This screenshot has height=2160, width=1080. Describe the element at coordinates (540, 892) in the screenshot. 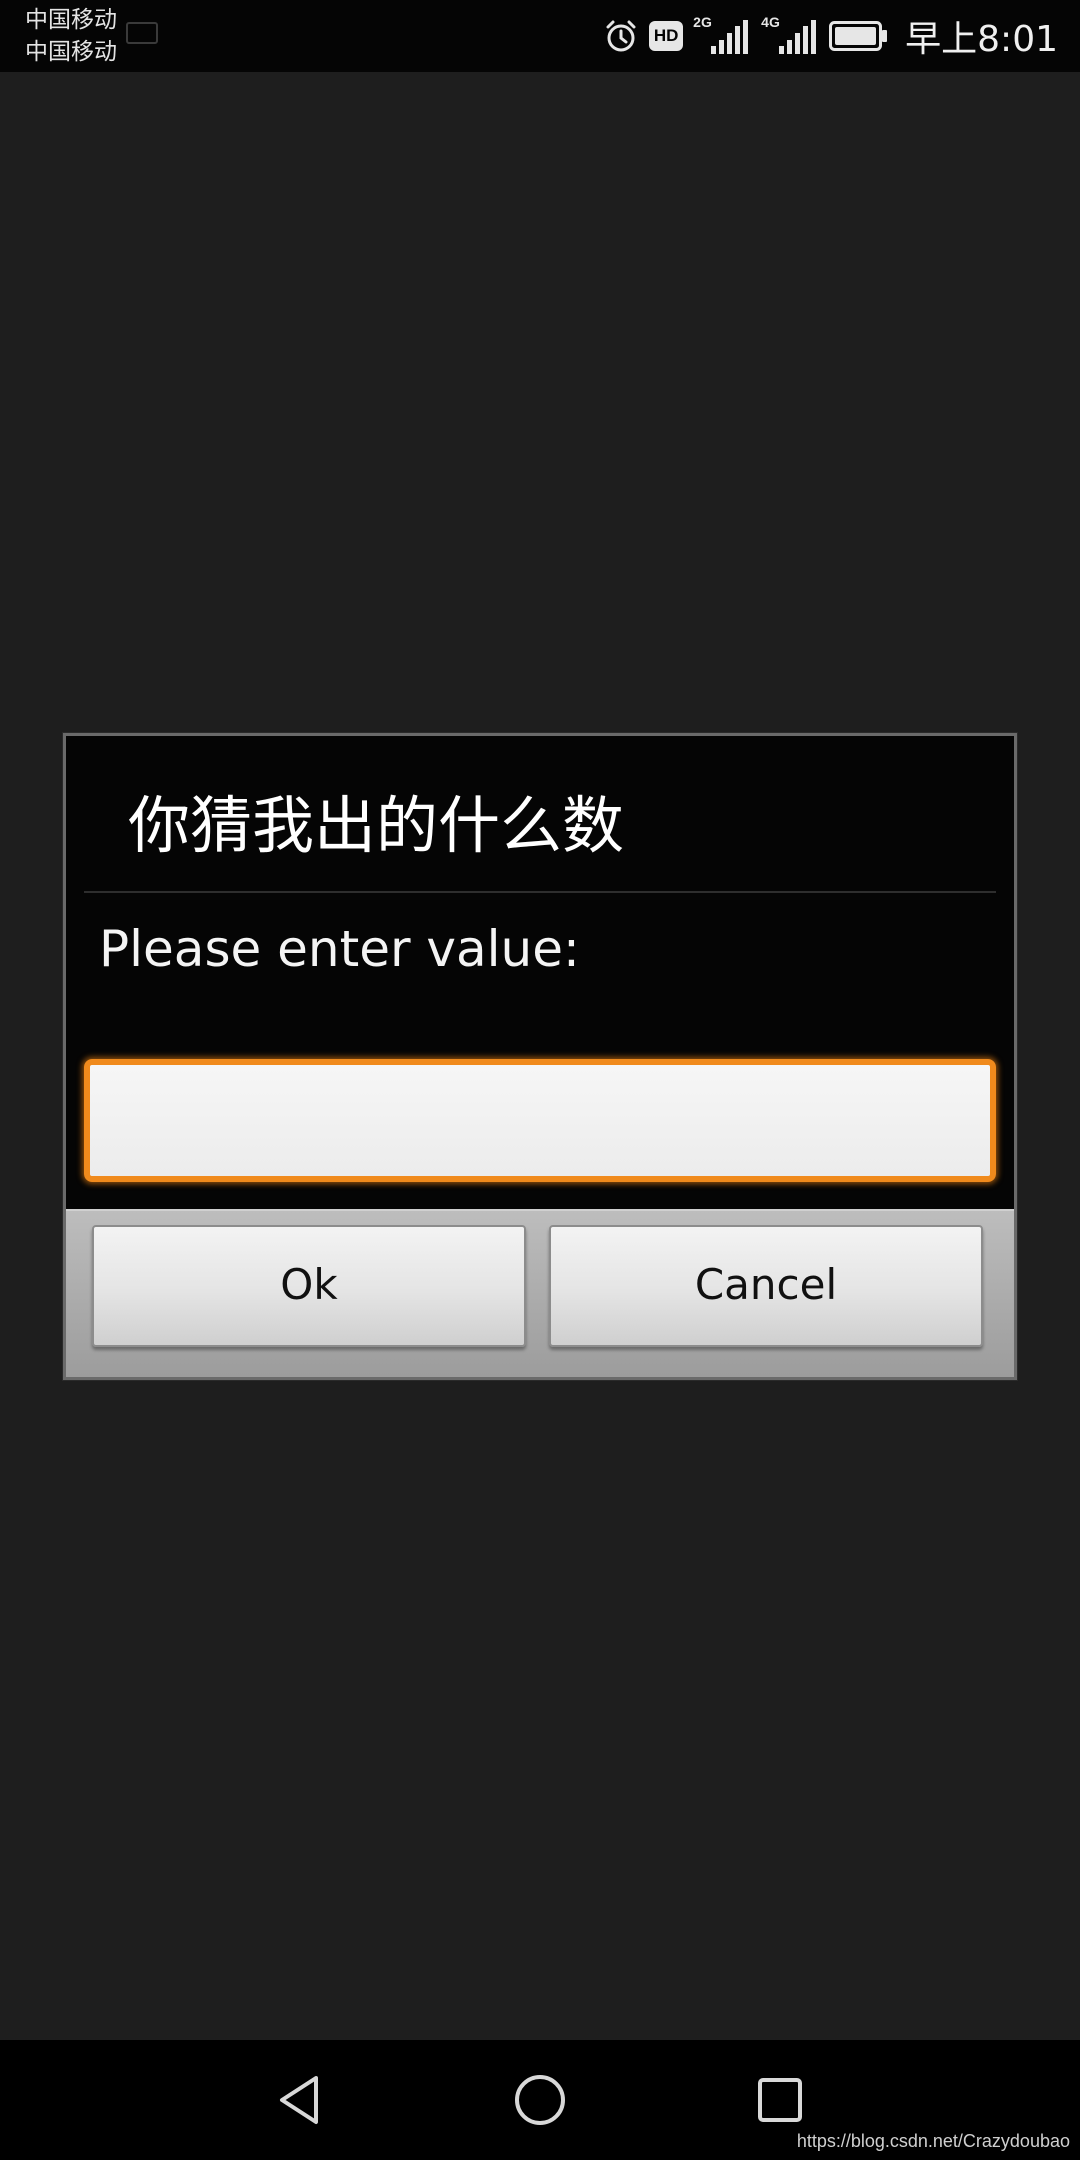

I see `title-divider` at that location.